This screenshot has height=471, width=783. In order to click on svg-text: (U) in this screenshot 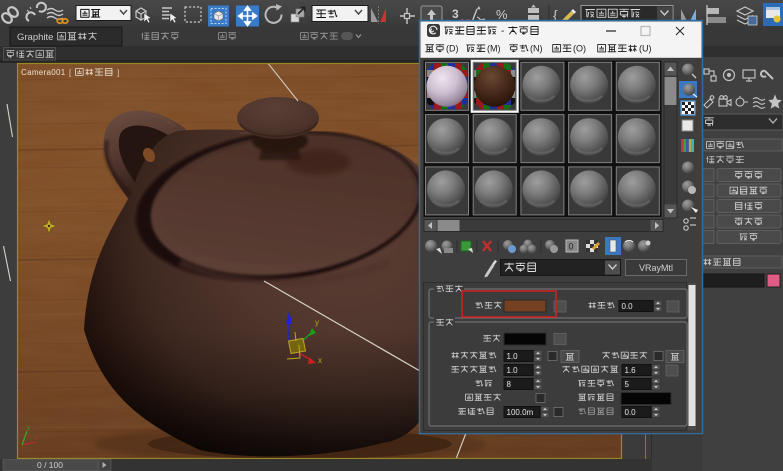, I will do `click(645, 49)`.